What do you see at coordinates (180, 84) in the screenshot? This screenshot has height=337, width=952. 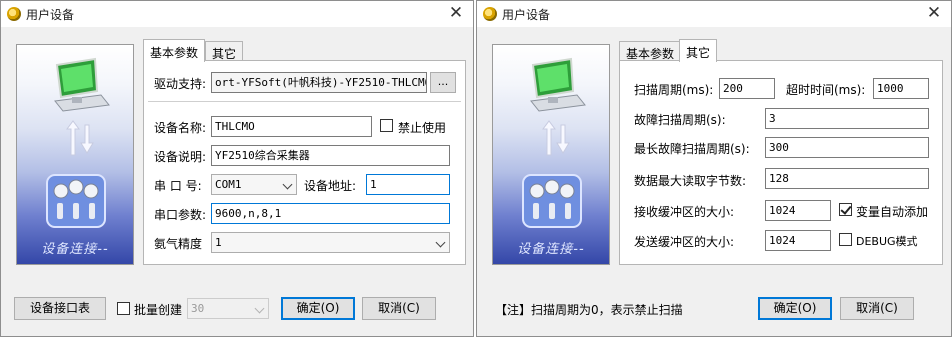 I see `driver-label: 驱动支持:` at bounding box center [180, 84].